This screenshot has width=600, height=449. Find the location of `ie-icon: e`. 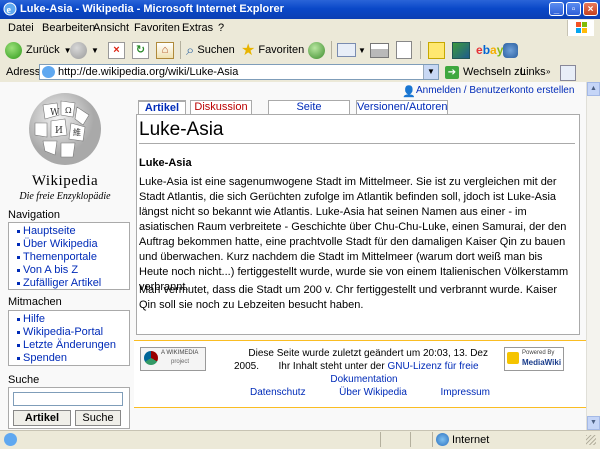

ie-icon: e is located at coordinates (10, 9).